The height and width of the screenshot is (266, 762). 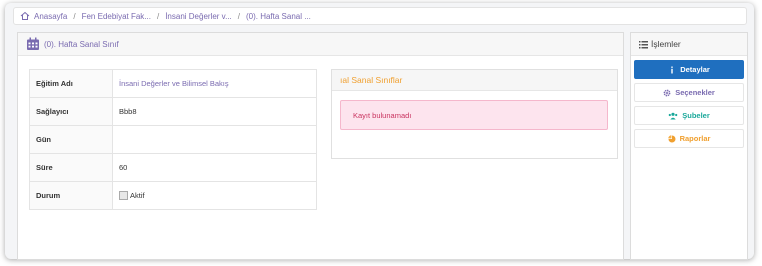 What do you see at coordinates (25, 16) in the screenshot?
I see `home-icon` at bounding box center [25, 16].